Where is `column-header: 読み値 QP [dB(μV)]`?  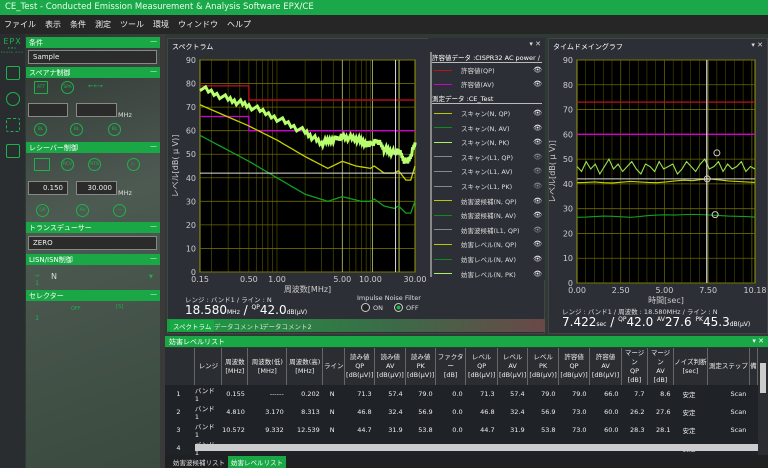
column-header: 読み値 QP [dB(μV)] is located at coordinates (360, 366).